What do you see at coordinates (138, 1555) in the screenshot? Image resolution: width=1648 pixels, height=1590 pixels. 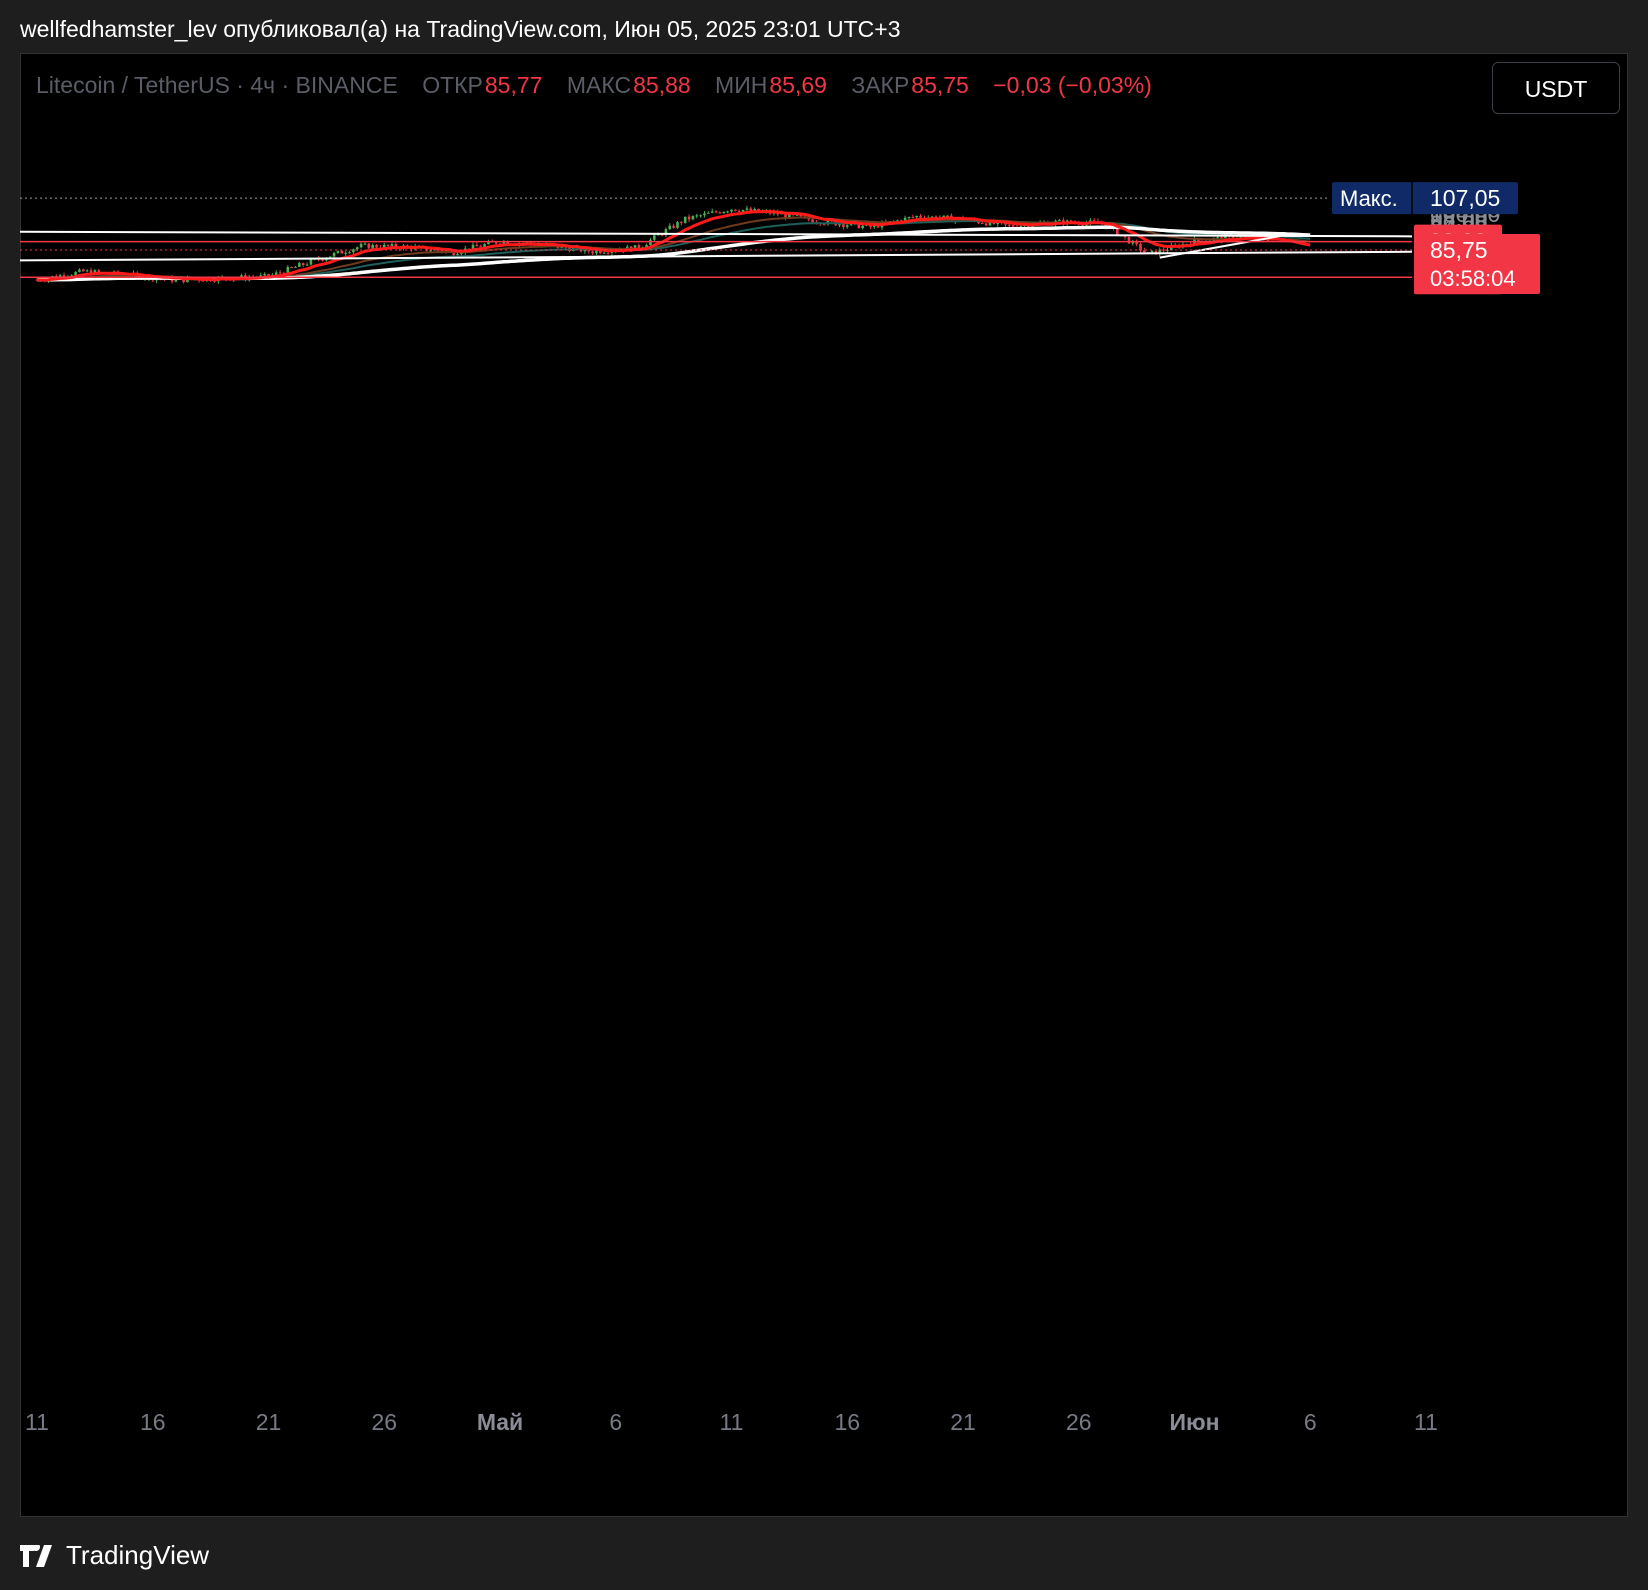 I see `tradingview-brand: TradingView` at bounding box center [138, 1555].